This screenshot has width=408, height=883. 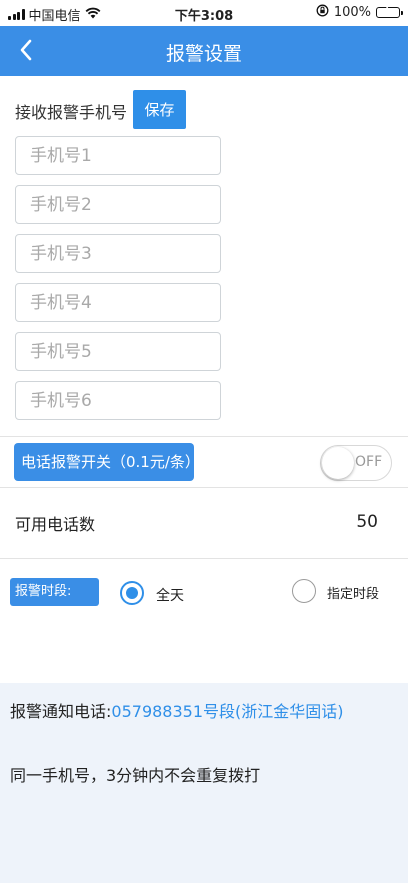 What do you see at coordinates (159, 109) in the screenshot?
I see `save-button: 保存` at bounding box center [159, 109].